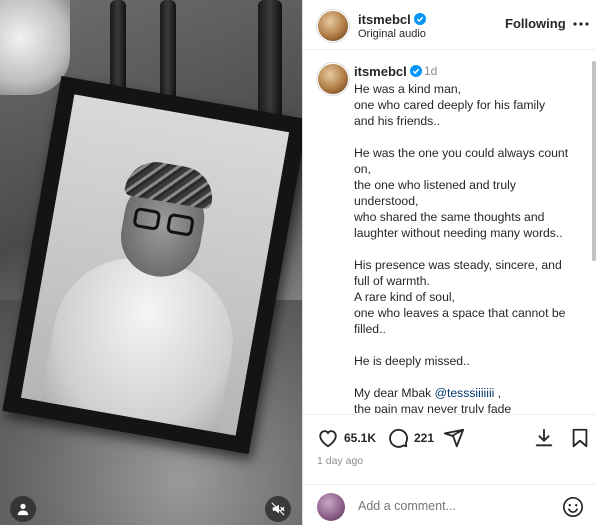  Describe the element at coordinates (392, 34) in the screenshot. I see `audio-link: Original audio` at that location.